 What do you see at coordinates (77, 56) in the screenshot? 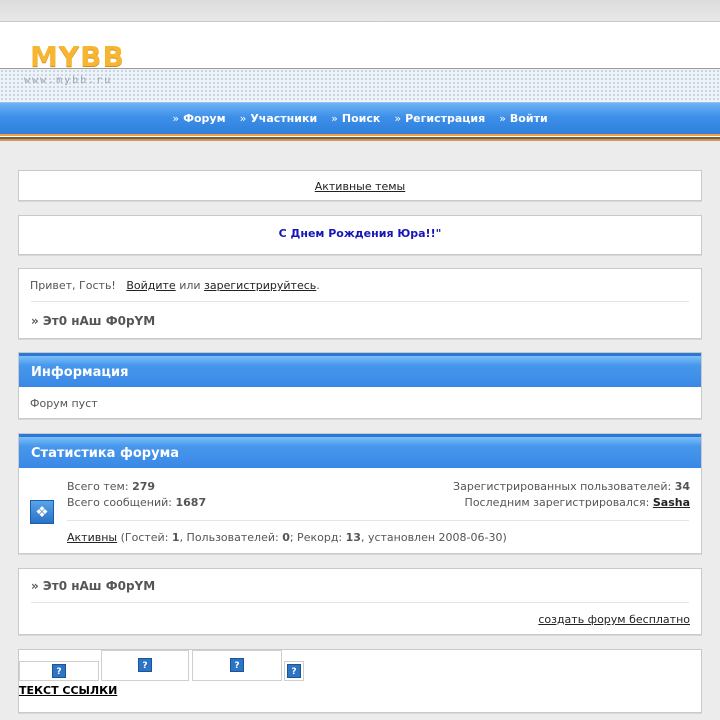
I see `site-logo: MYBB` at bounding box center [77, 56].